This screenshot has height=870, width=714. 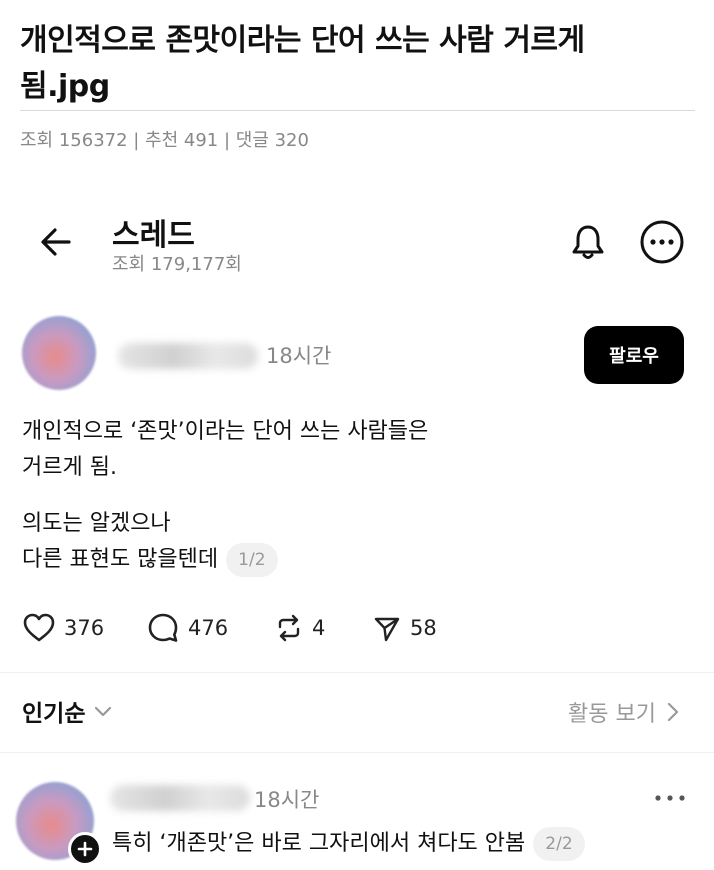 What do you see at coordinates (612, 714) in the screenshot?
I see `view-activity-label: 활동 보기` at bounding box center [612, 714].